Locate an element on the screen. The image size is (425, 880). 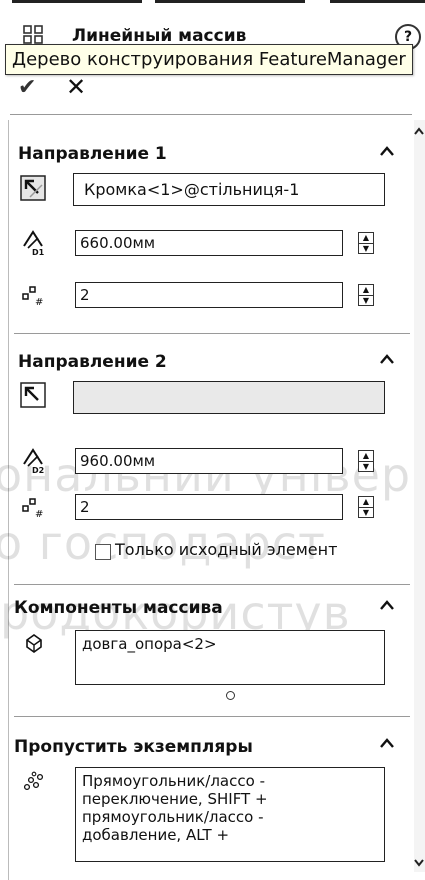
direction1-edge-field: Кромка<1>@стільниця-1 is located at coordinates (229, 189).